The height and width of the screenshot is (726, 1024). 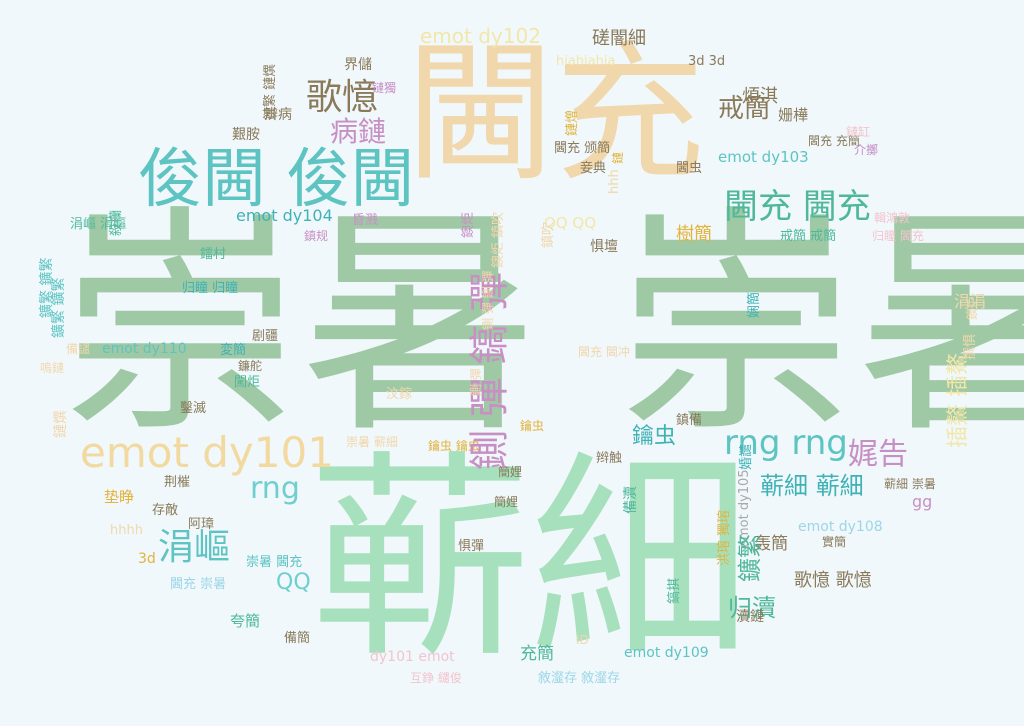 What do you see at coordinates (399, 394) in the screenshot?
I see `word-55: 汶鎵` at bounding box center [399, 394].